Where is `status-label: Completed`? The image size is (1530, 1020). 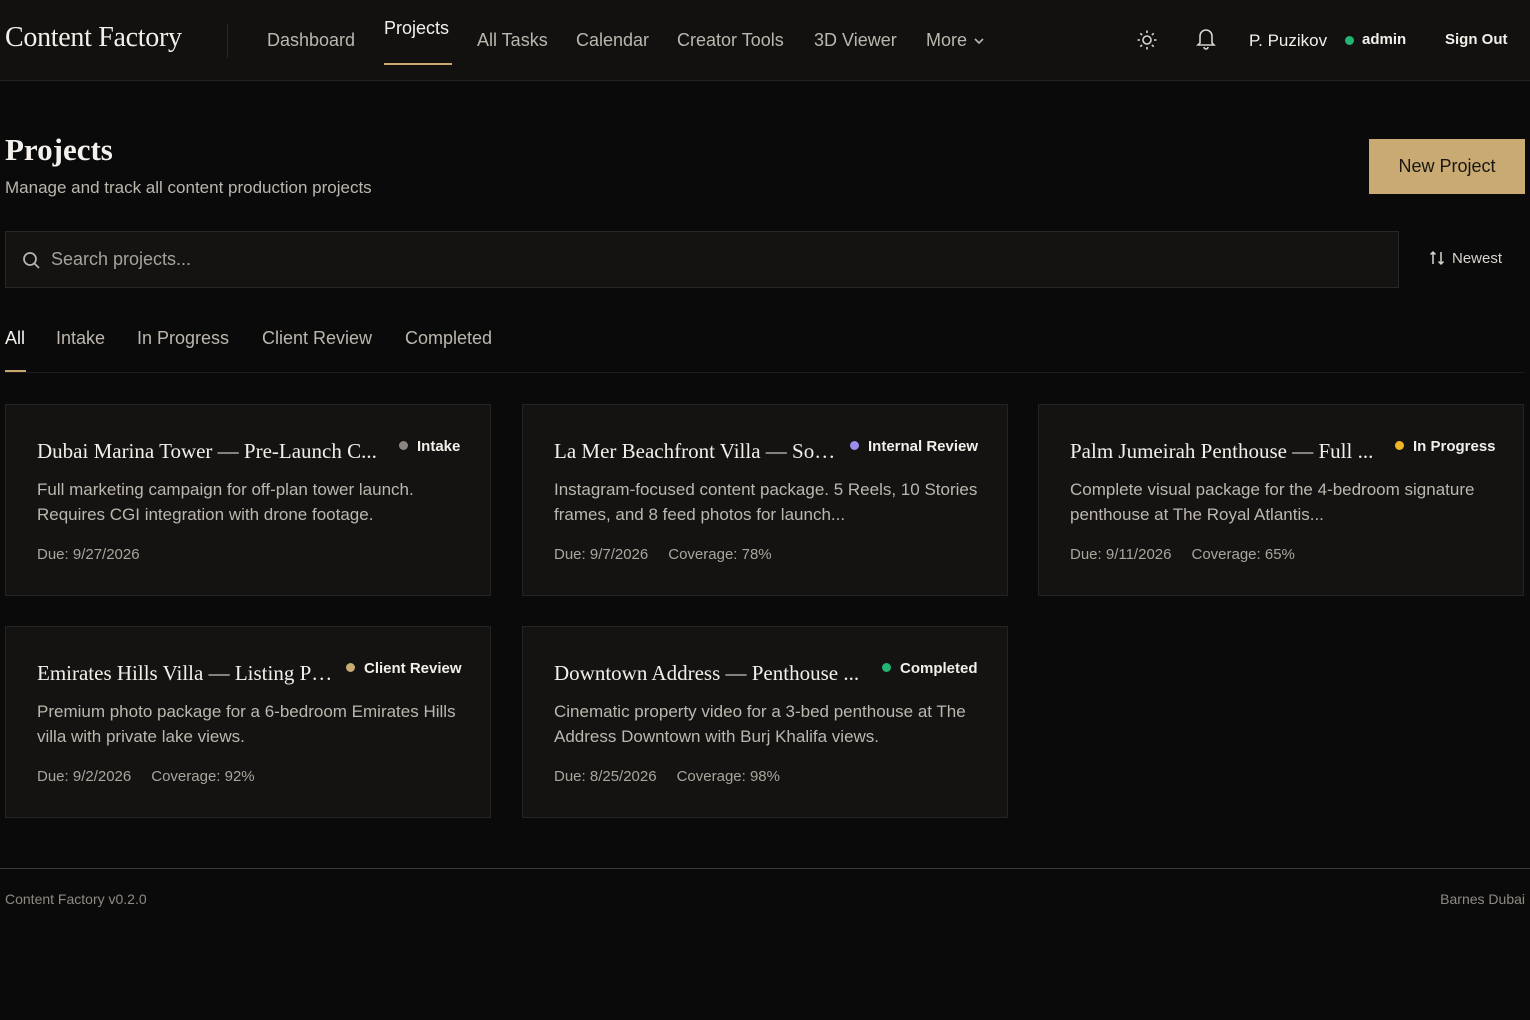
status-label: Completed is located at coordinates (939, 668).